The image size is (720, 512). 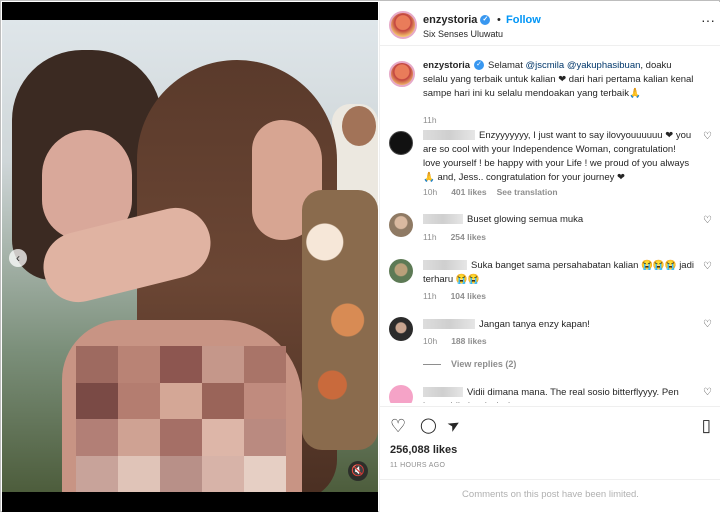 What do you see at coordinates (430, 120) in the screenshot?
I see `caption-time: 11h` at bounding box center [430, 120].